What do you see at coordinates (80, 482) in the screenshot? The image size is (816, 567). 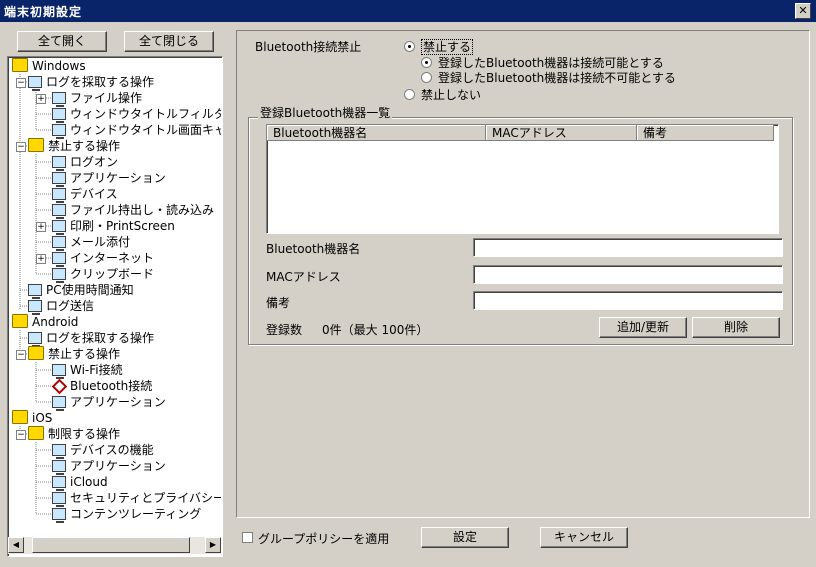 I see `tree-item-icloud: iCloud` at bounding box center [80, 482].